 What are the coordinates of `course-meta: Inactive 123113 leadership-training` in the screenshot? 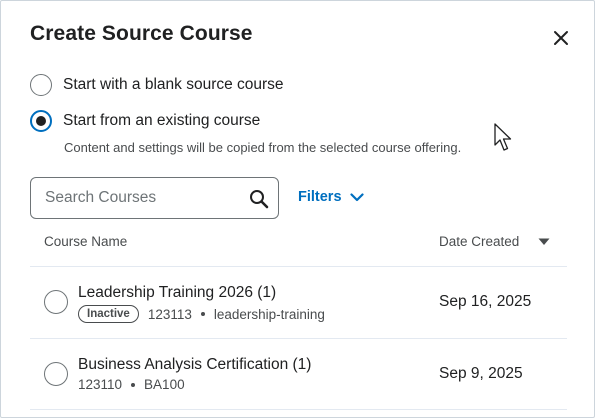 It's located at (201, 314).